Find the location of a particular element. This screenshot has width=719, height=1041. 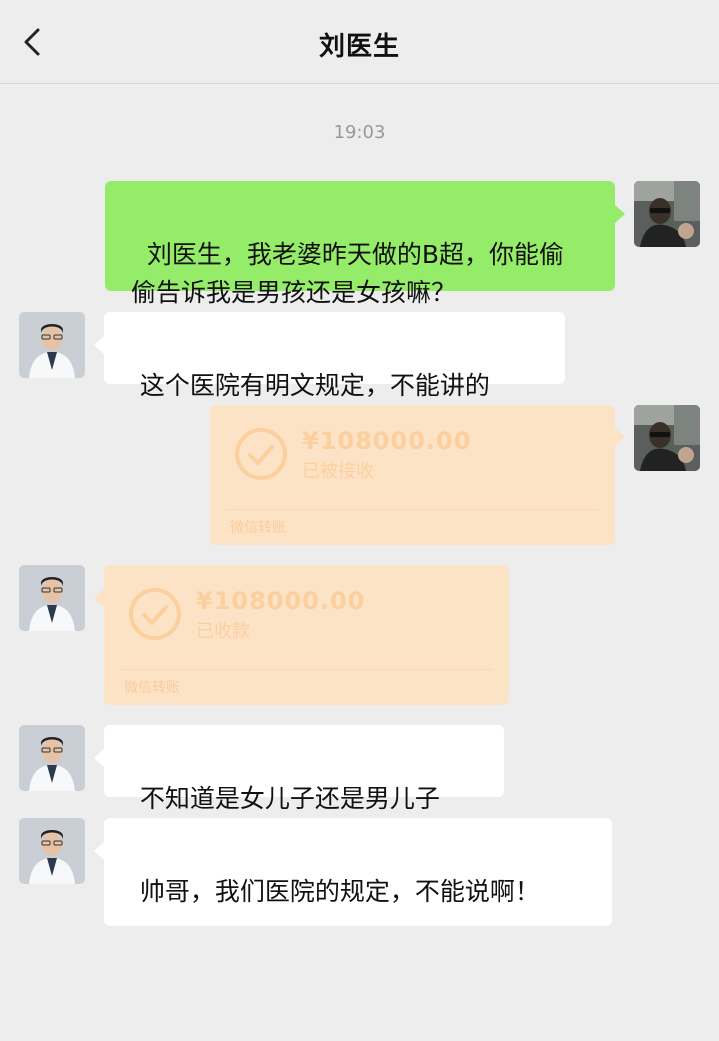

message-bubble-incoming: 帅哥，我们医院的规定，不能说啊！ is located at coordinates (358, 872).